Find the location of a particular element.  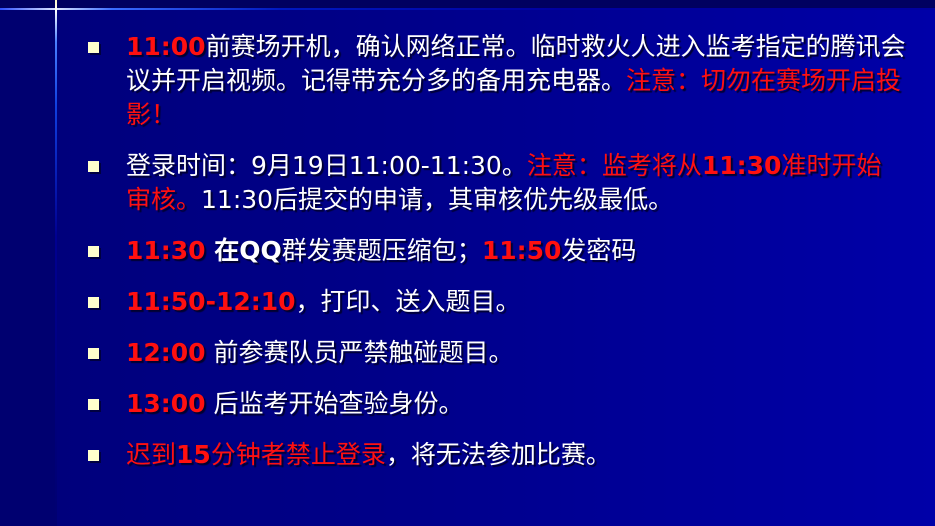

list-item: 12:00 前参赛队员严禁触碰题目。 is located at coordinates (496, 353).